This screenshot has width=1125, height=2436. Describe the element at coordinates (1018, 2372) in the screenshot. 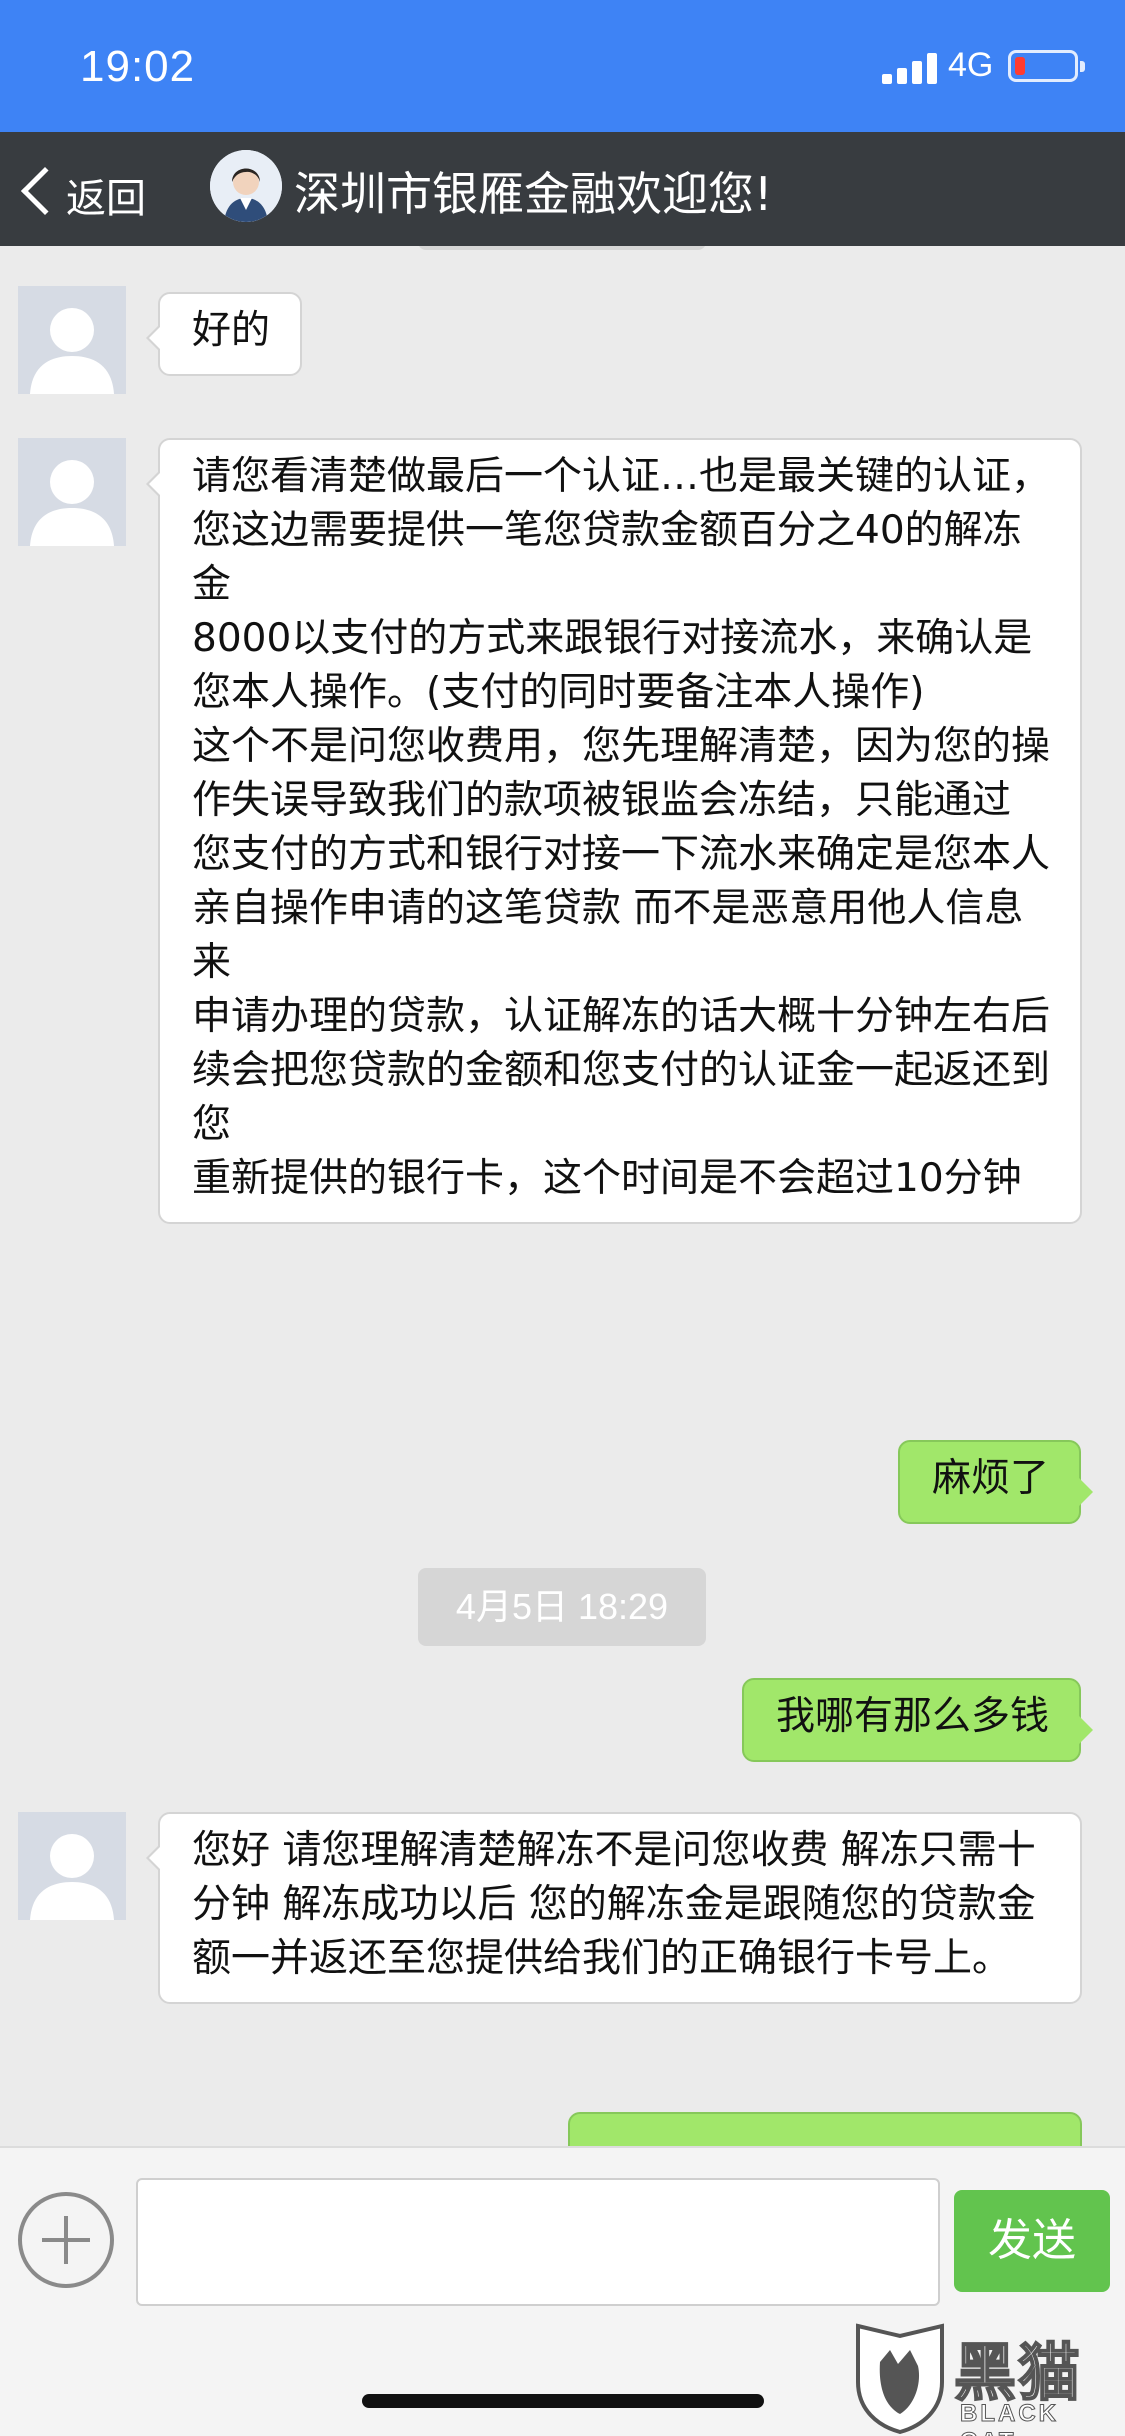

I see `watermark-text: 黑猫` at that location.